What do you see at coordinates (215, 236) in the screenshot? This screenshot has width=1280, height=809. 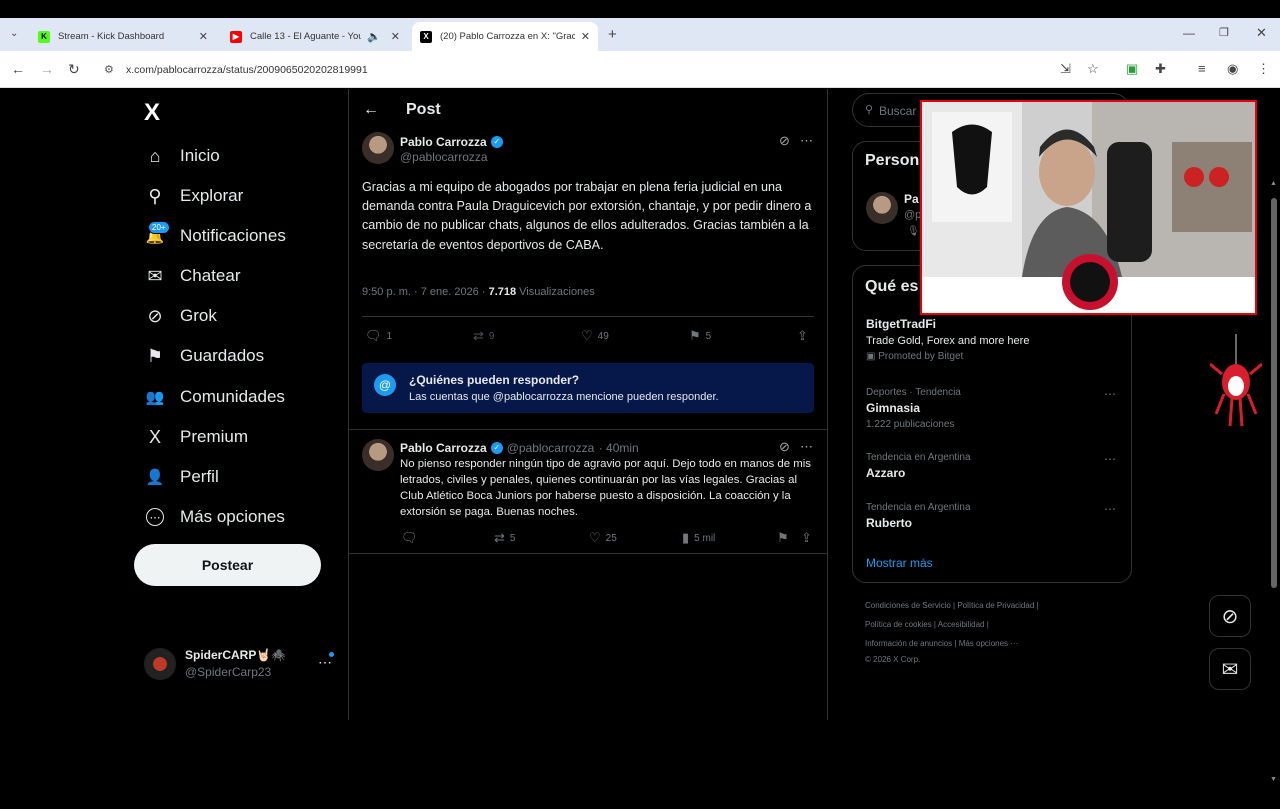 I see `nav-item-notificaciones: 🔔 20+ Notificaciones` at bounding box center [215, 236].